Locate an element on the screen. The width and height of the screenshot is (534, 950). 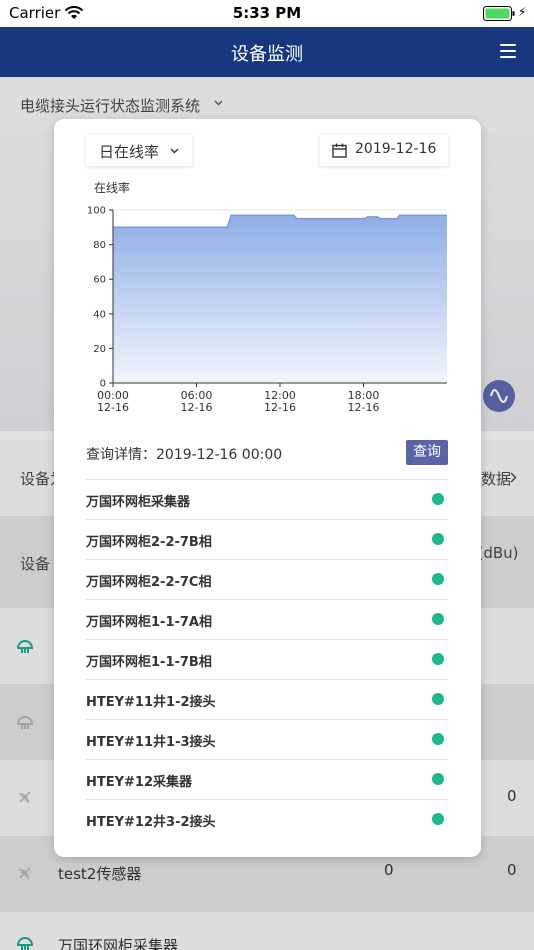
page-title: 设备监测 is located at coordinates (267, 54).